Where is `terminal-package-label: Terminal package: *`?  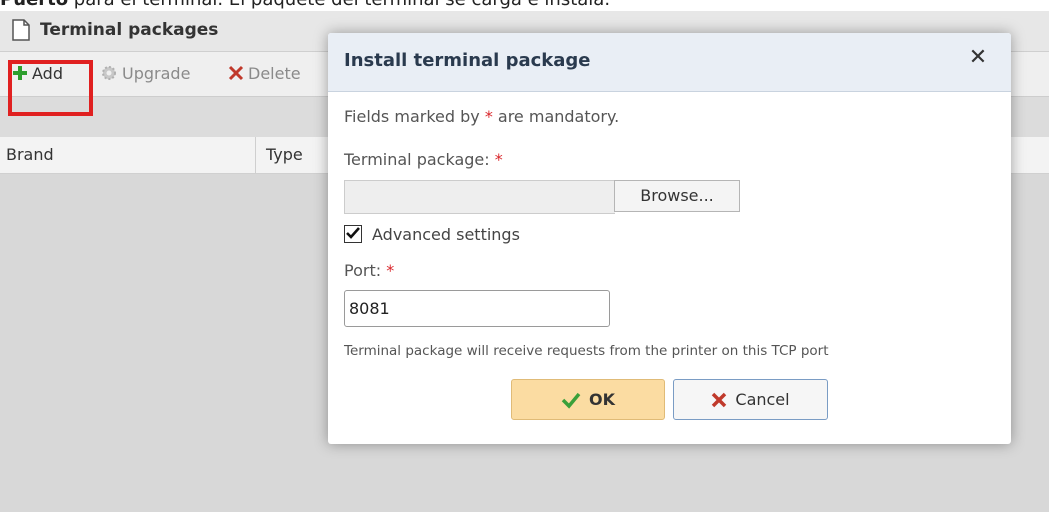
terminal-package-label: Terminal package: * is located at coordinates (423, 159).